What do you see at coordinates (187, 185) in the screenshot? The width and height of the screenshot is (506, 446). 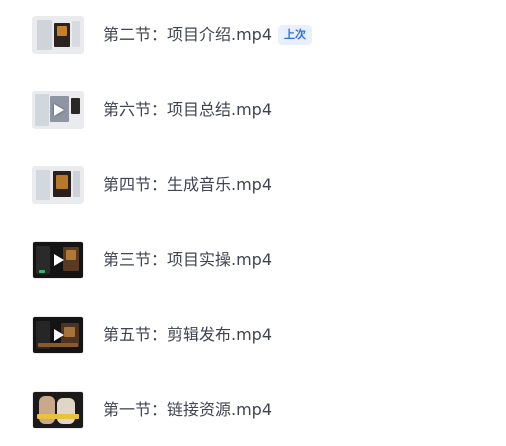 I see `file-name: 第四节：生成音乐.mp4` at bounding box center [187, 185].